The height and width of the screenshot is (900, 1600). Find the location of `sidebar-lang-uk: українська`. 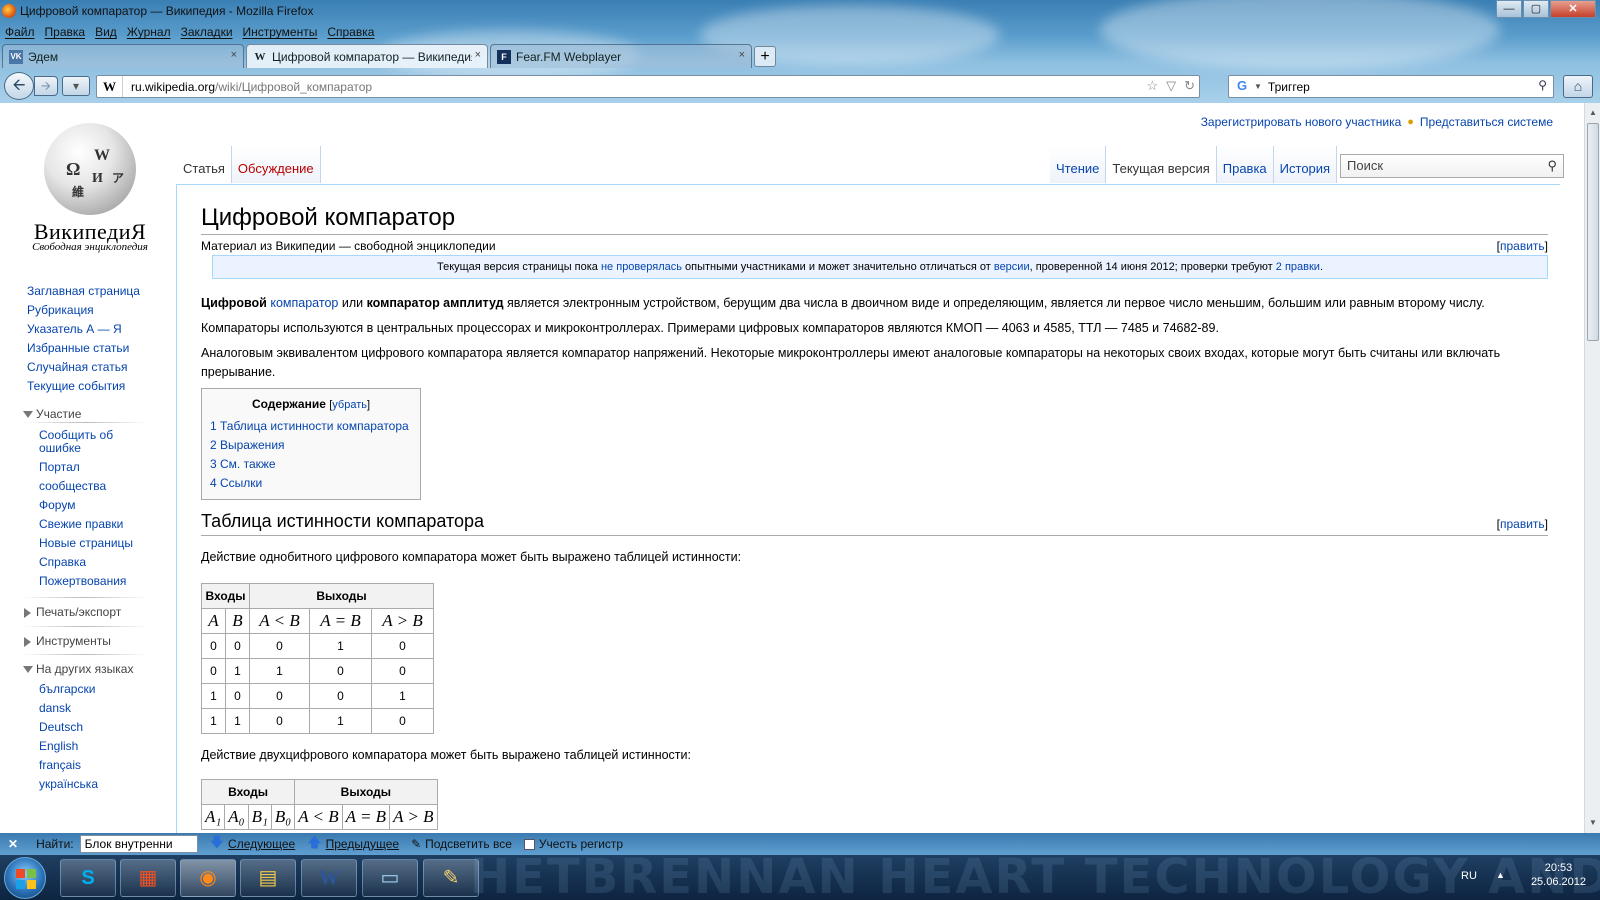

sidebar-lang-uk: українська is located at coordinates (94, 784).